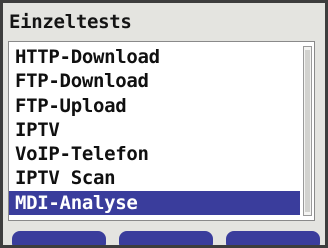 The height and width of the screenshot is (248, 328). Describe the element at coordinates (59, 238) in the screenshot. I see `softkey-left-button` at that location.